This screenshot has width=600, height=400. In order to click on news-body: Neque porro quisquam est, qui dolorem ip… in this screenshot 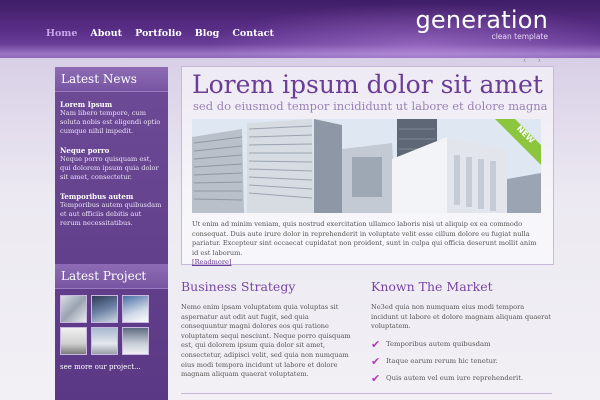, I will do `click(109, 168)`.